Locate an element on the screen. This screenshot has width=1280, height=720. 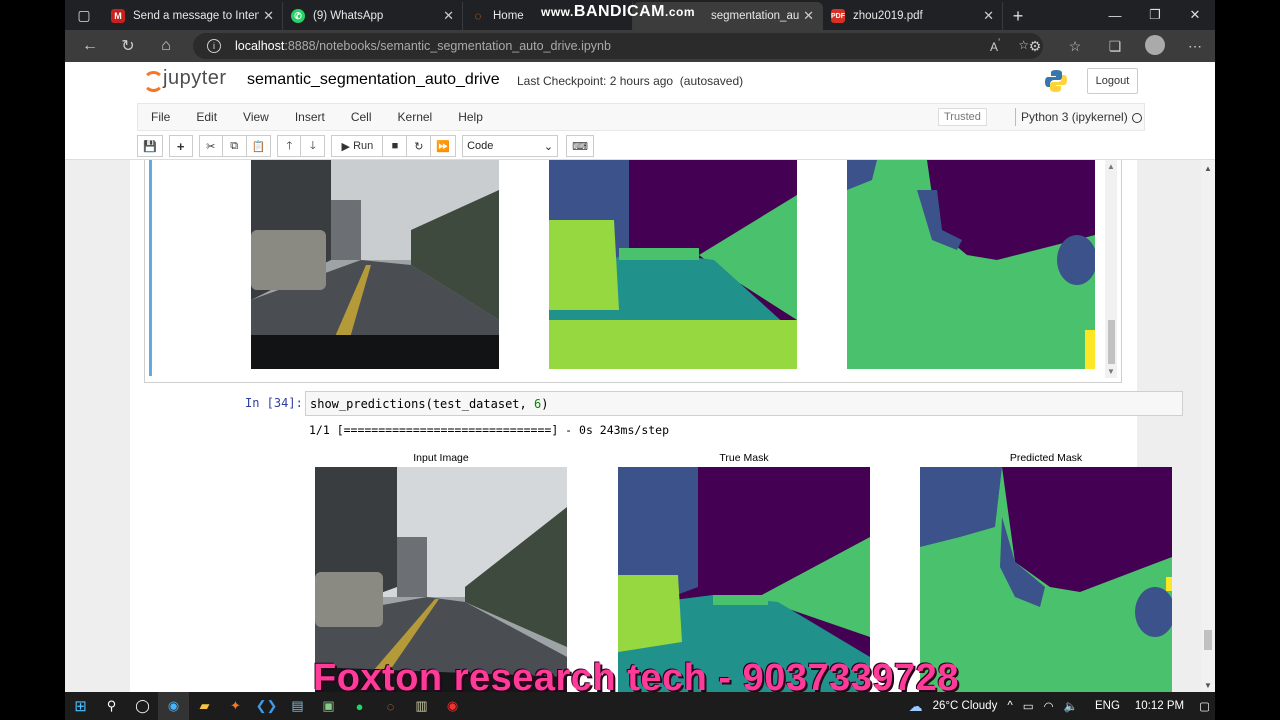
menu-kernel: Kernel is located at coordinates (415, 117).